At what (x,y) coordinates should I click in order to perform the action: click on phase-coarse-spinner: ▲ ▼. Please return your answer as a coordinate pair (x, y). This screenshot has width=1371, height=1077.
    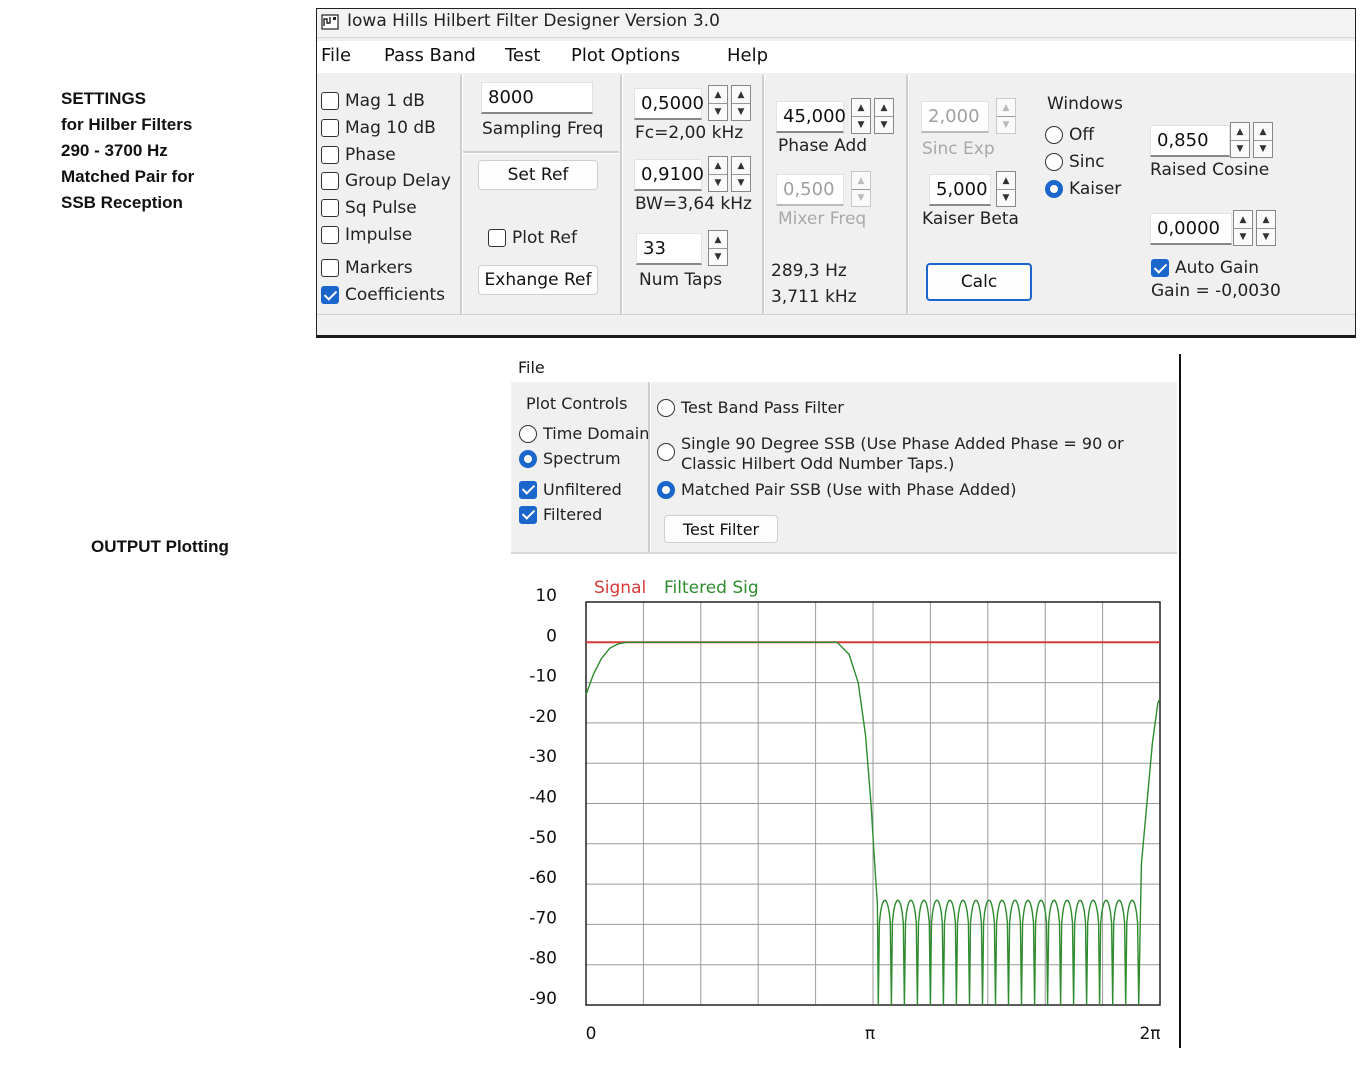
    Looking at the image, I should click on (884, 116).